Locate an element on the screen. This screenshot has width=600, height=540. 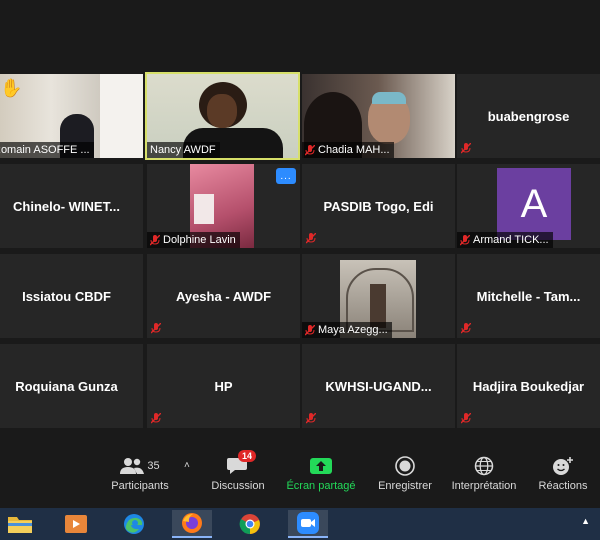
record-button: Enregistrer is located at coordinates (405, 472).